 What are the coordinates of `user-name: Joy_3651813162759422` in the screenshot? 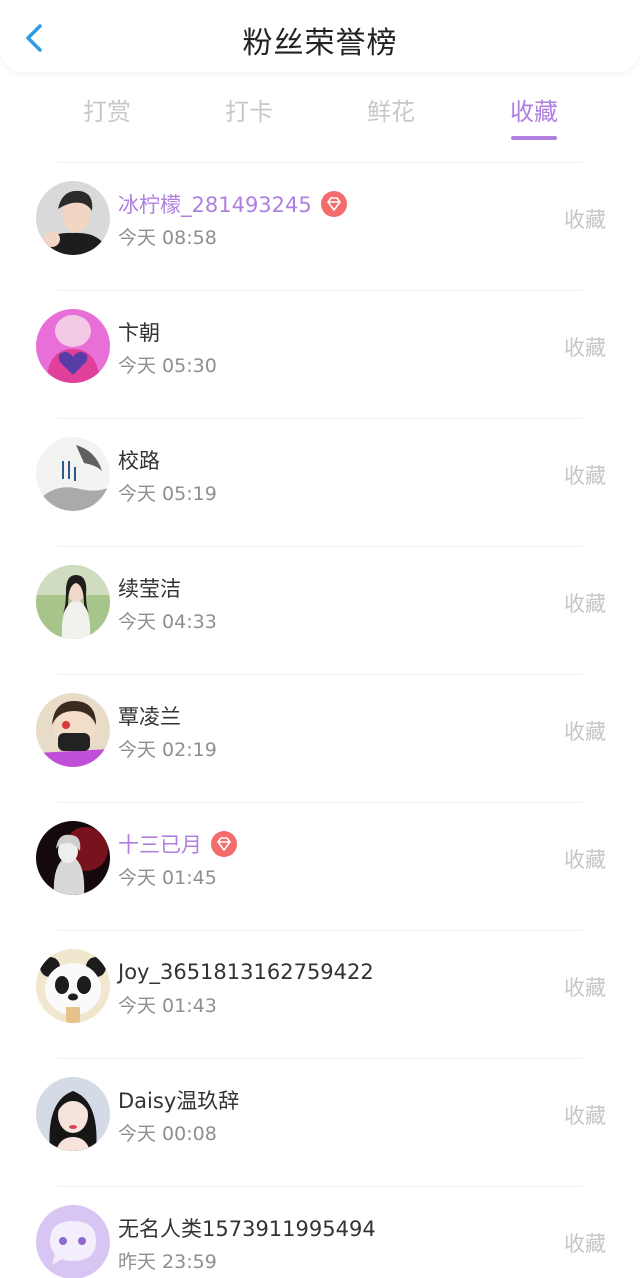 It's located at (246, 972).